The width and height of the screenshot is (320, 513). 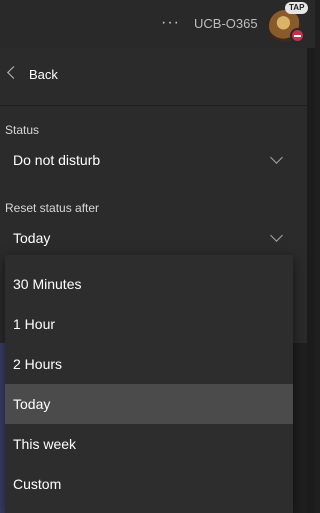 What do you see at coordinates (52, 208) in the screenshot?
I see `reset-status-label: Reset status after` at bounding box center [52, 208].